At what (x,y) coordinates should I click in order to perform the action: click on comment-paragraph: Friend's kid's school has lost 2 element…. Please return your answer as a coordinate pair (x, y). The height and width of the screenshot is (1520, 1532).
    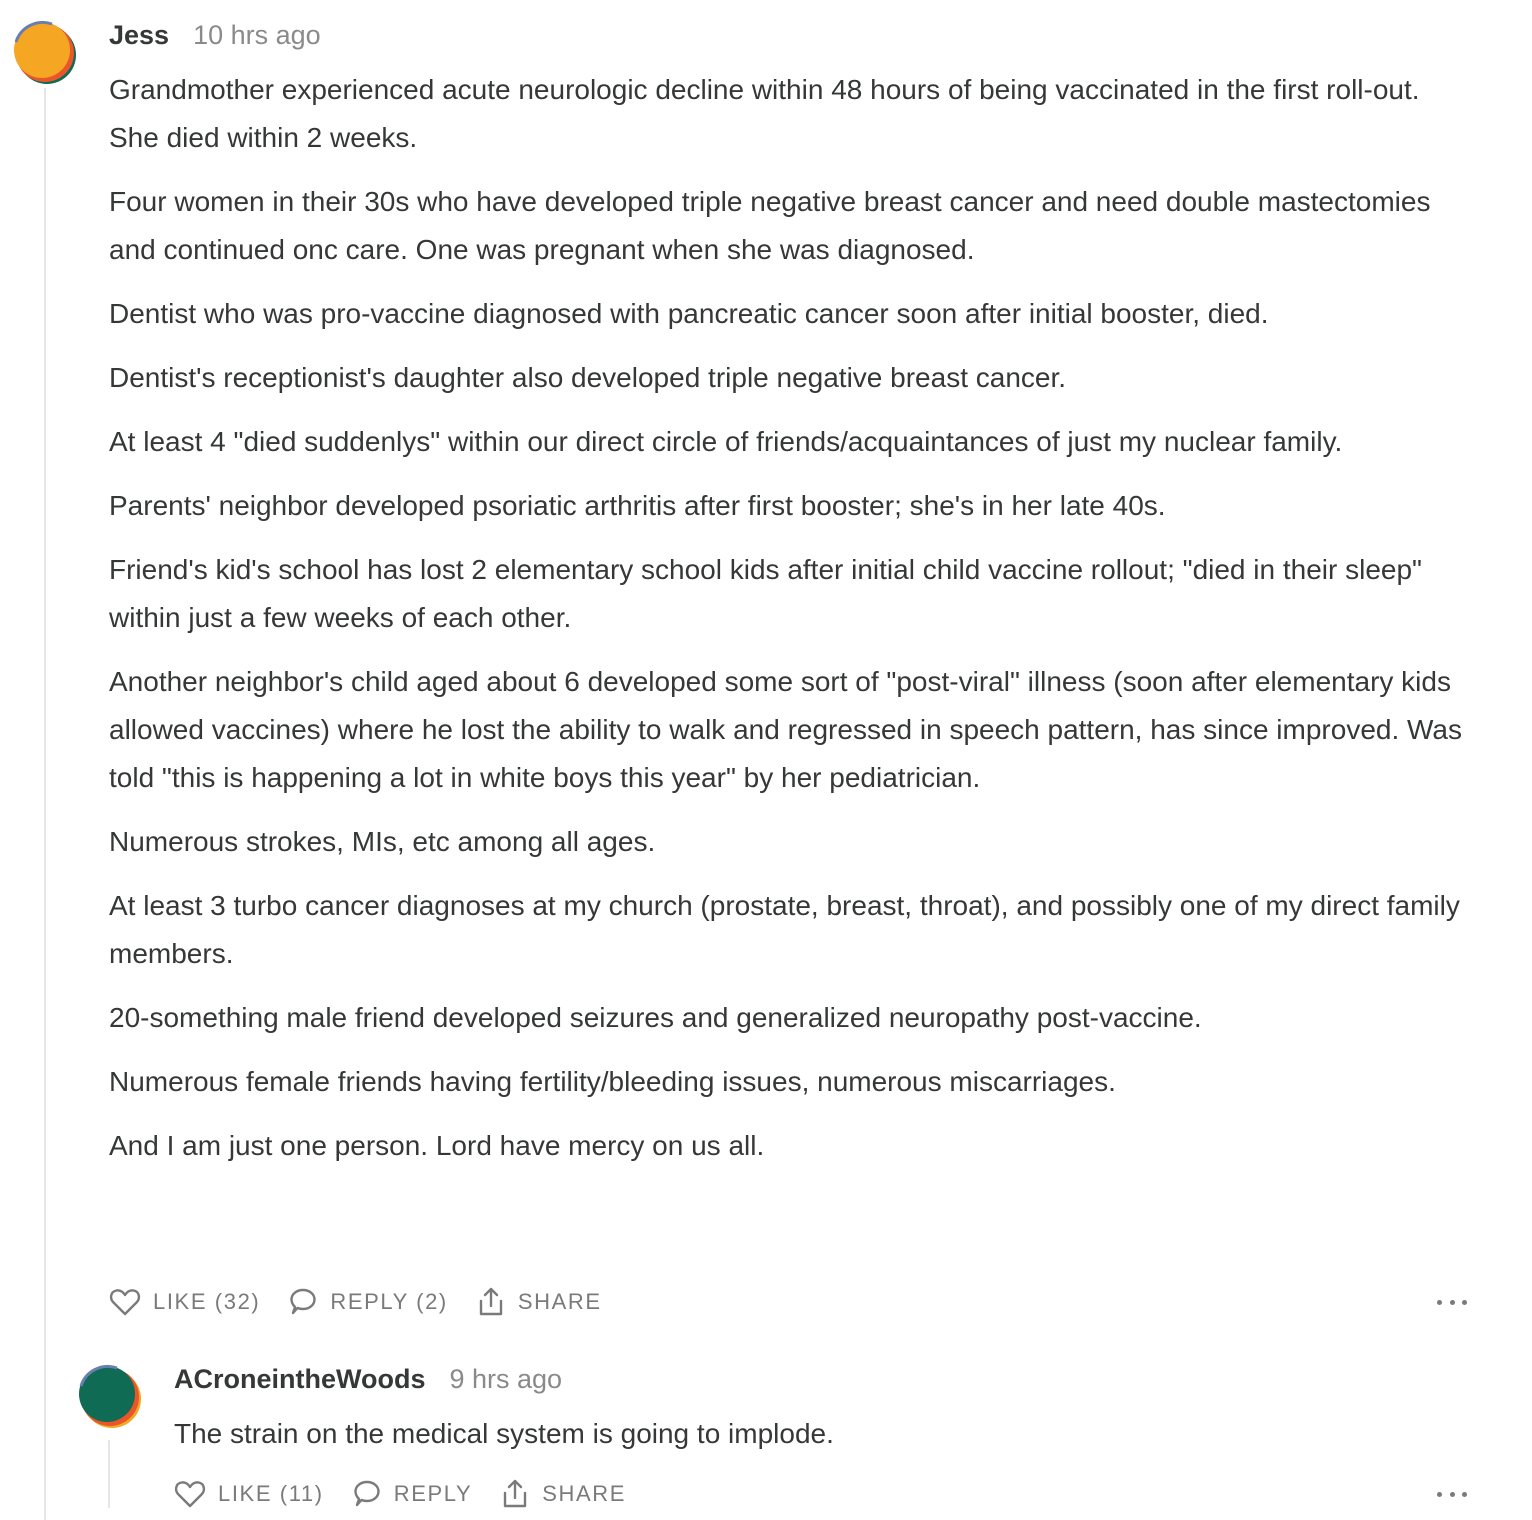
    Looking at the image, I should click on (765, 593).